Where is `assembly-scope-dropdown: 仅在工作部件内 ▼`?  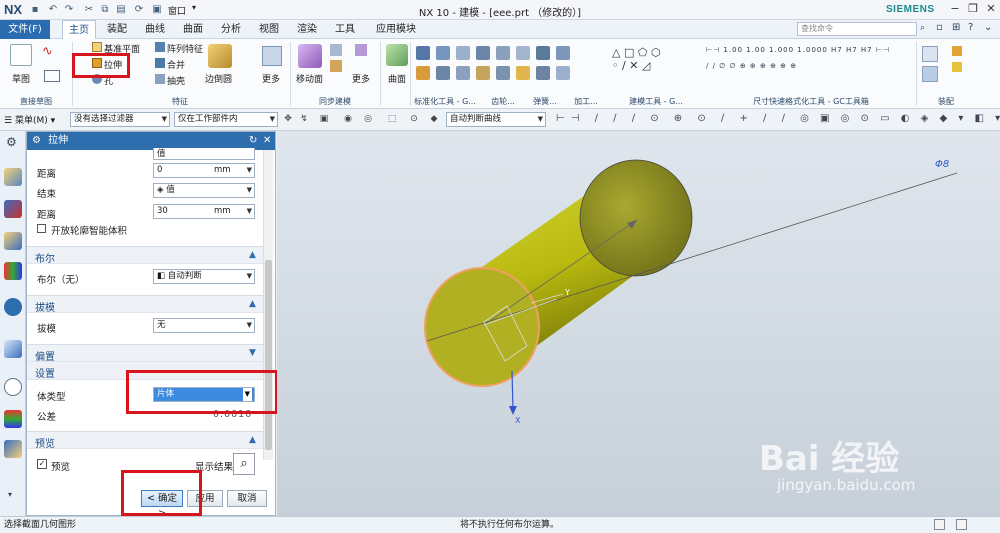 assembly-scope-dropdown: 仅在工作部件内 ▼ is located at coordinates (226, 119).